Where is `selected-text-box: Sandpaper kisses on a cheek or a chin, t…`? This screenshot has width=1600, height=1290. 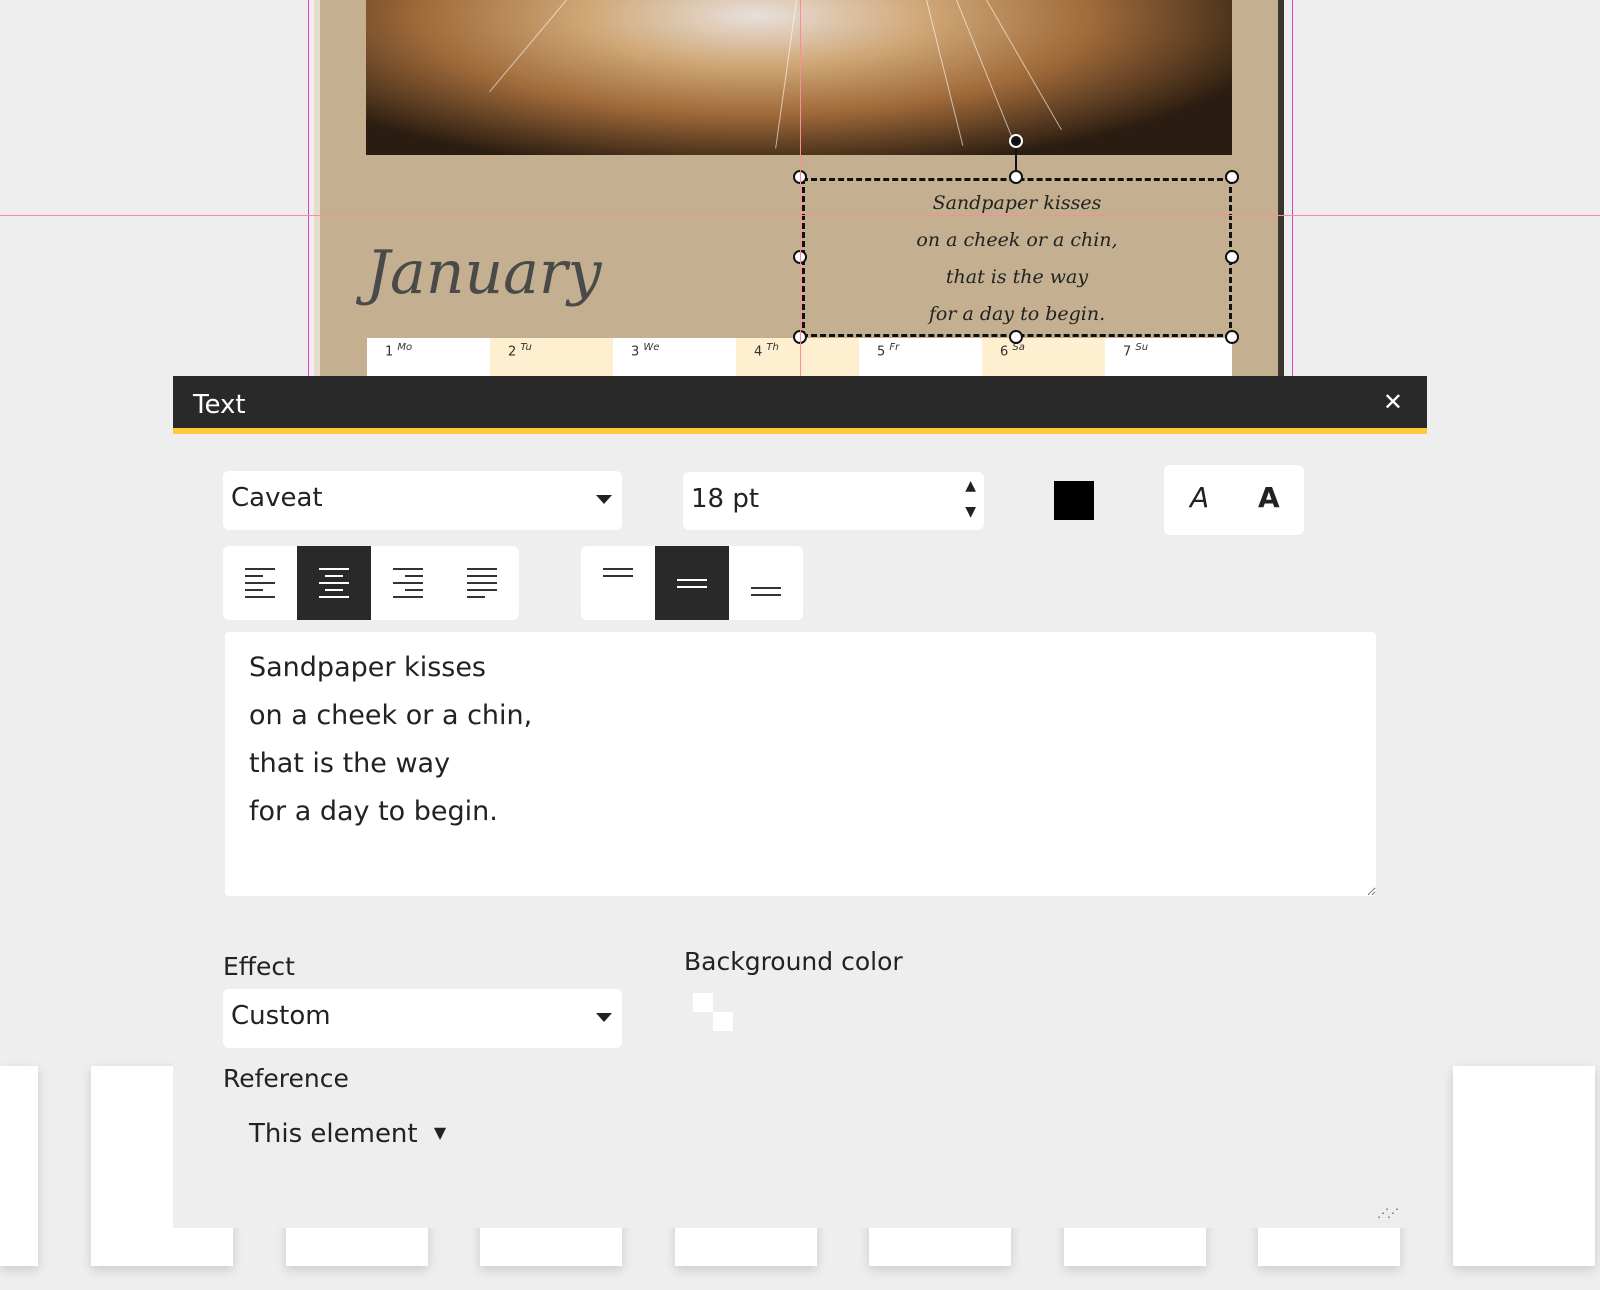 selected-text-box: Sandpaper kisses on a cheek or a chin, t… is located at coordinates (1017, 257).